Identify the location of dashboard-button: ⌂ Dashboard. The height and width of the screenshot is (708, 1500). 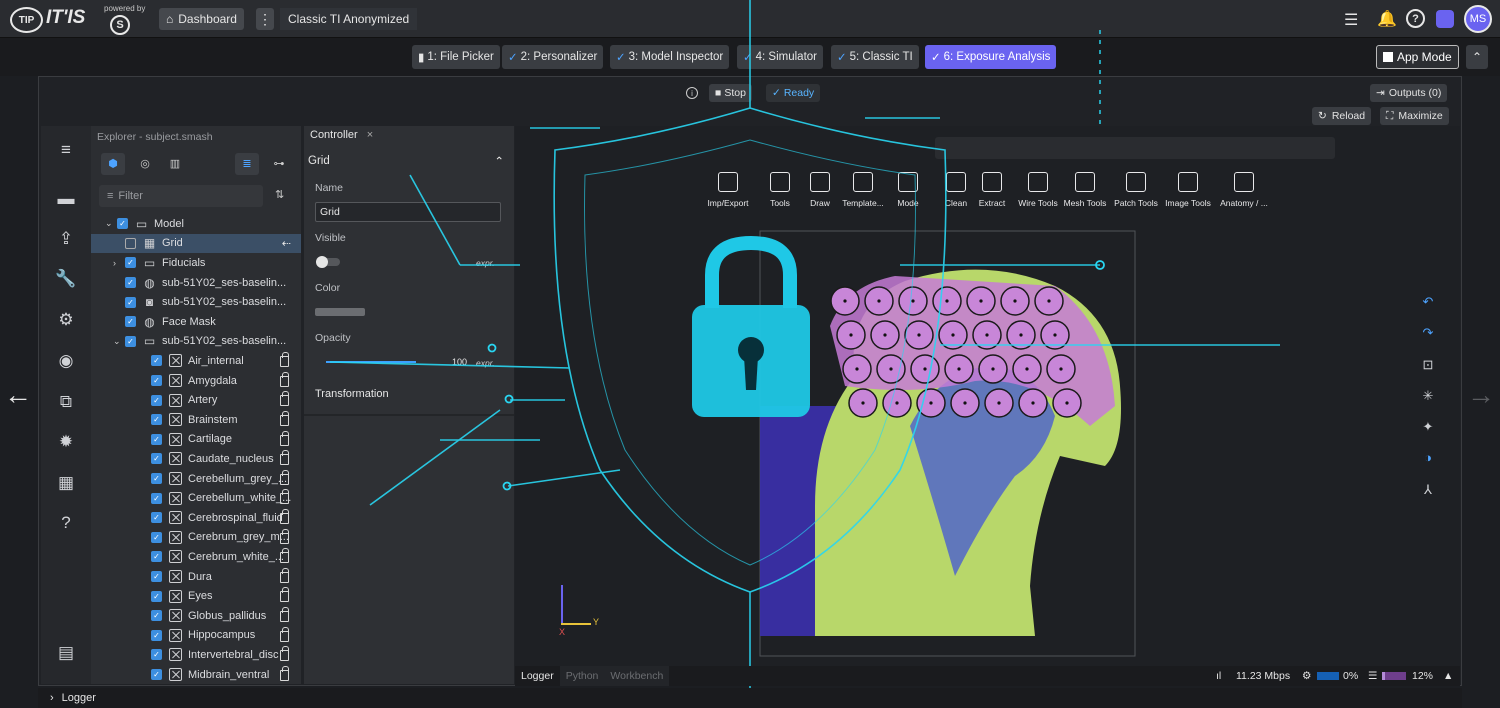
(201, 19).